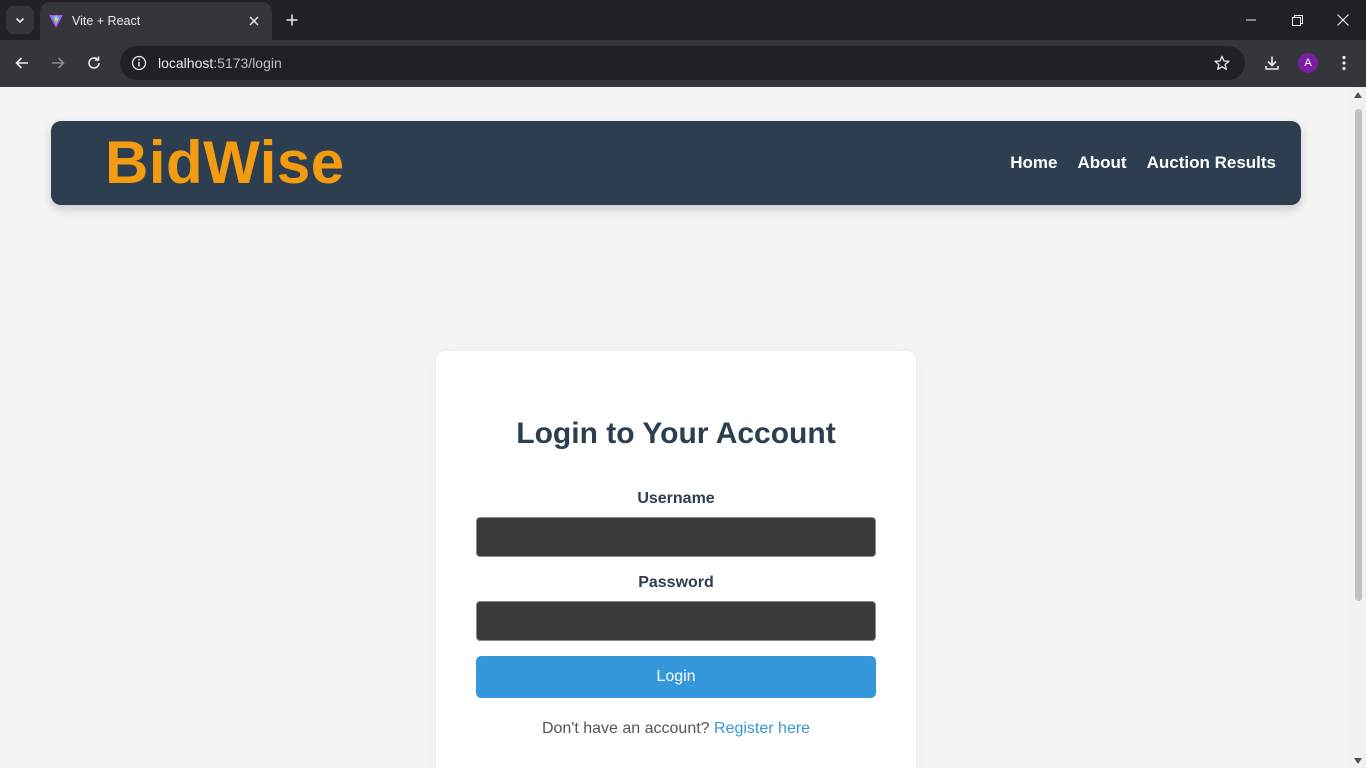 The height and width of the screenshot is (768, 1366). I want to click on page-scrollbar, so click(1358, 427).